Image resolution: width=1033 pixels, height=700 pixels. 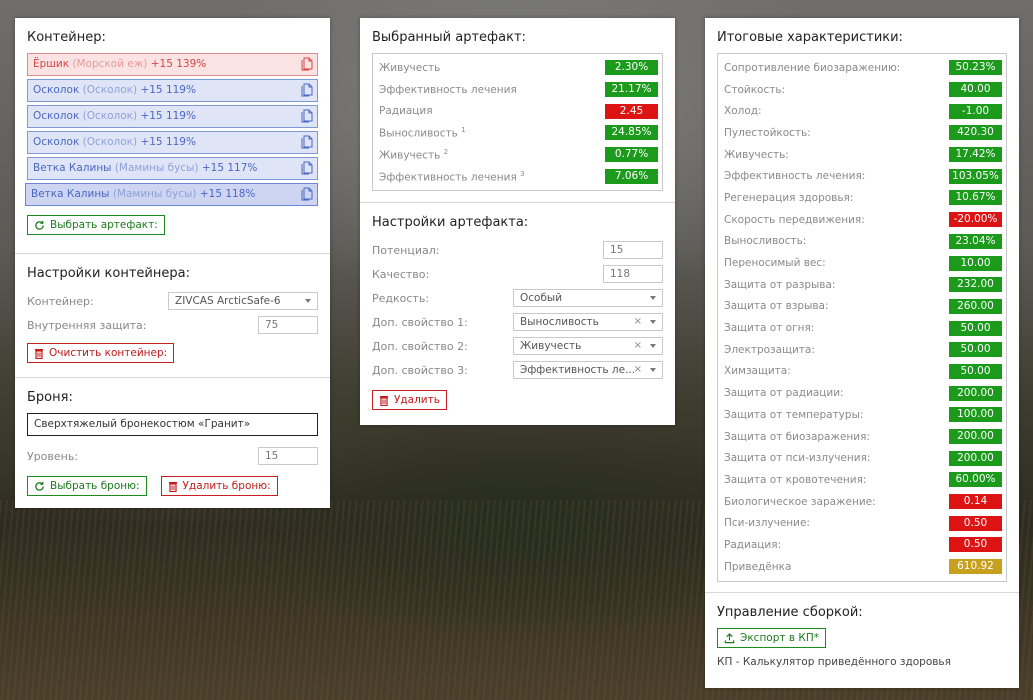 I want to click on stat-value: 40.00, so click(x=975, y=90).